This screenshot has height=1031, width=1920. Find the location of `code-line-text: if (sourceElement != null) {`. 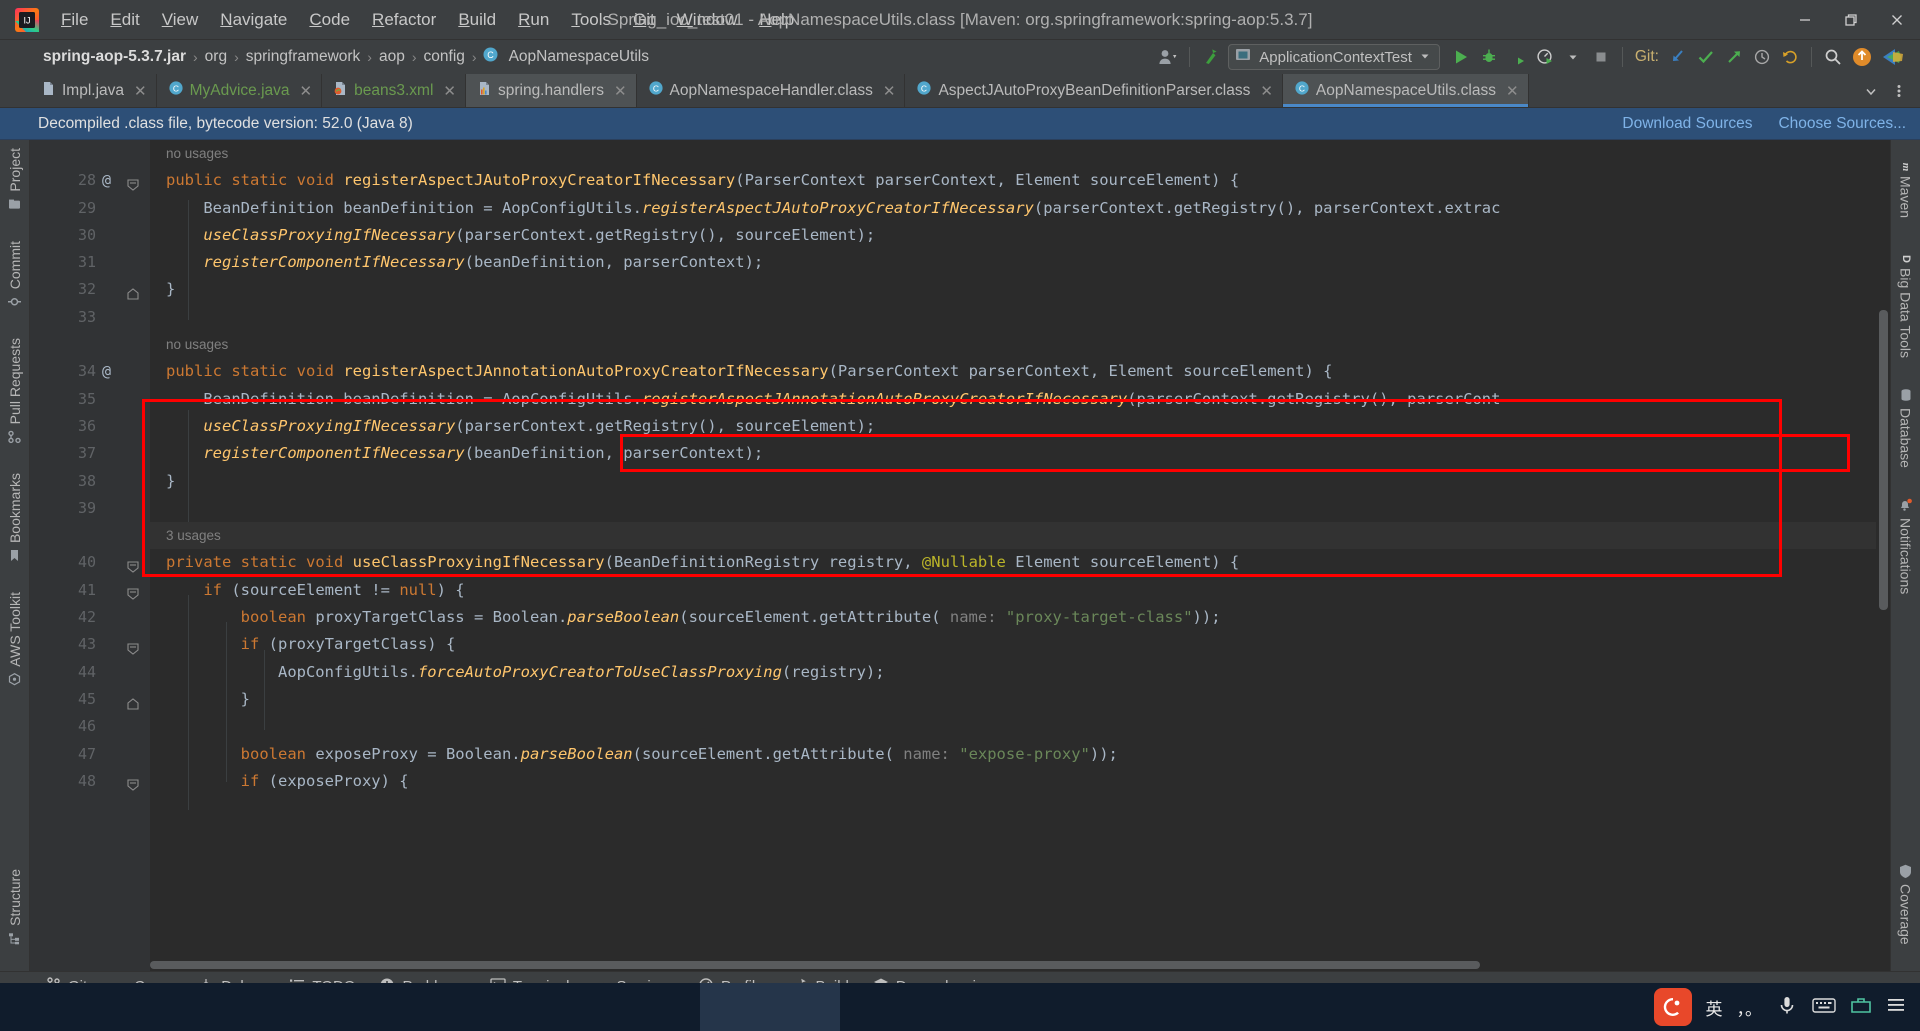

code-line-text: if (sourceElement != null) { is located at coordinates (315, 590).